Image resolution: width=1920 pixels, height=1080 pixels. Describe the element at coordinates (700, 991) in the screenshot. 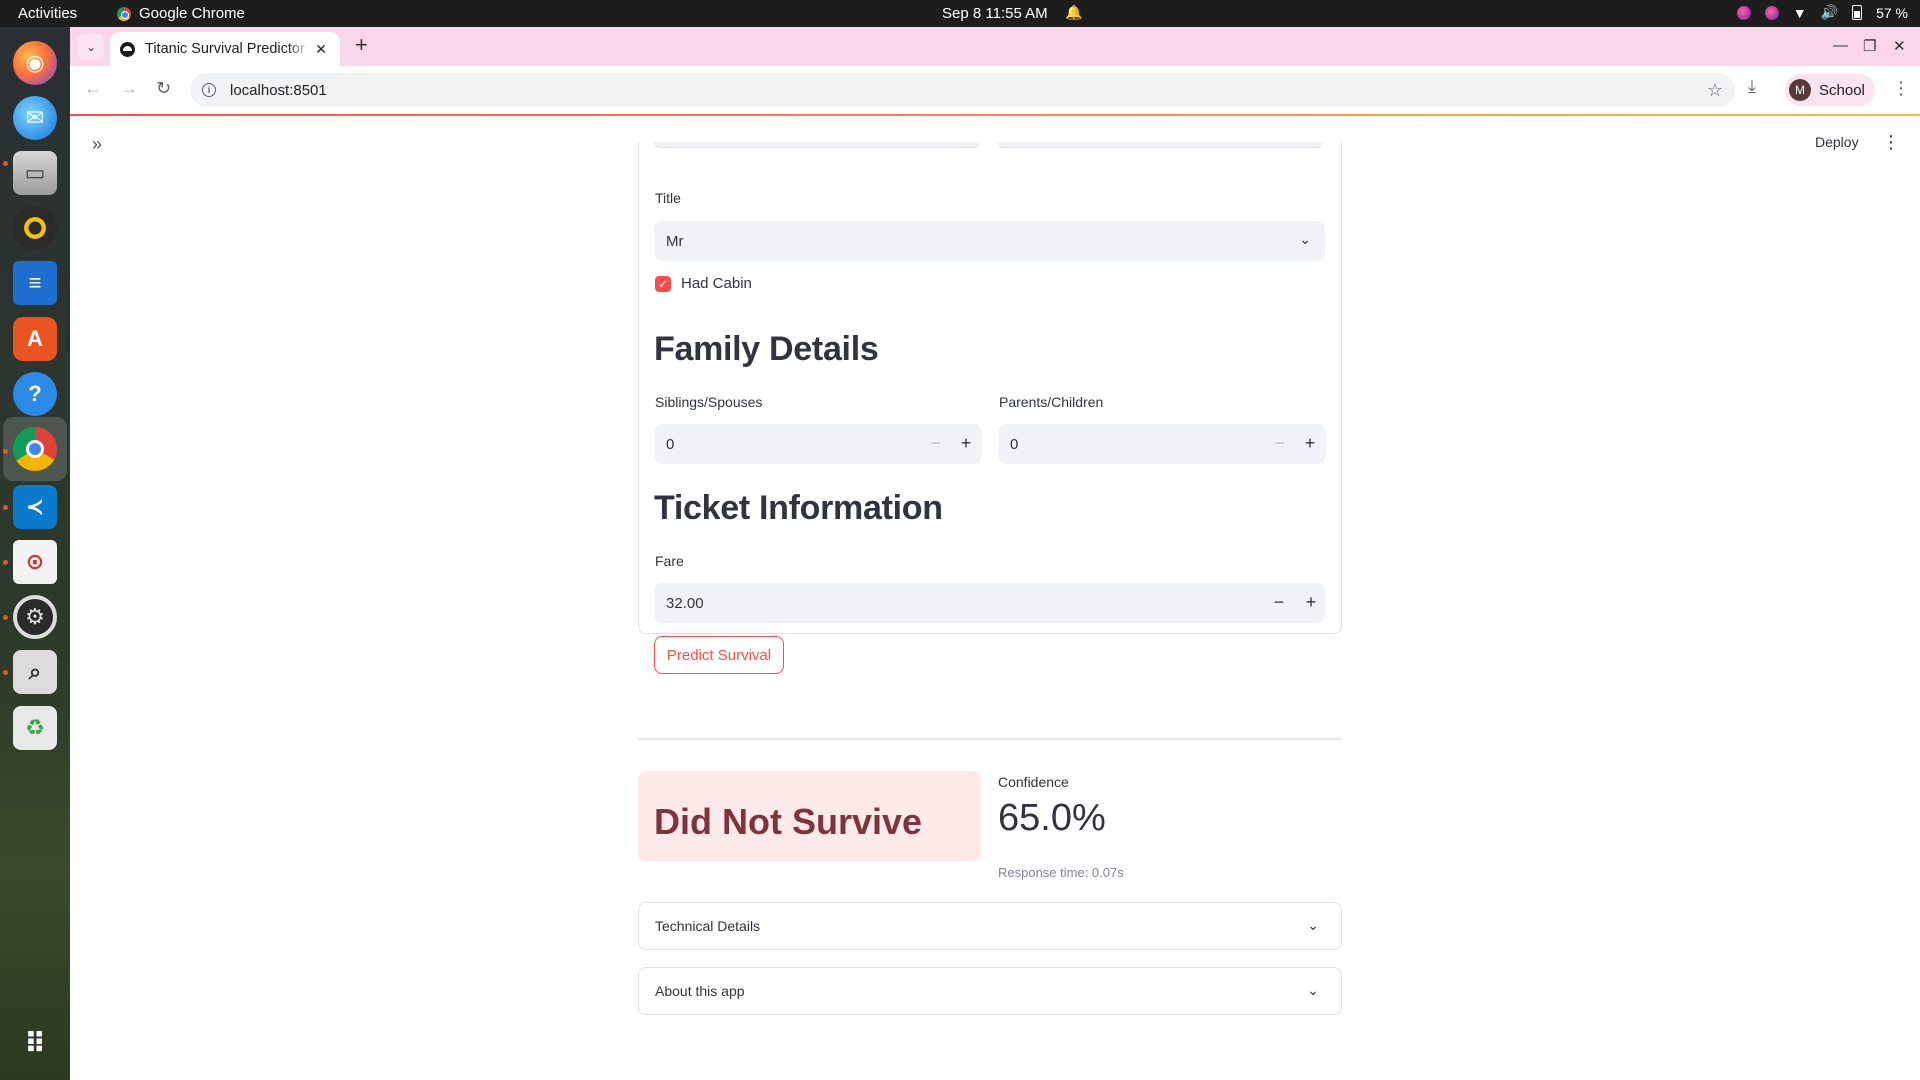

I see `about-app-label: About this app` at that location.